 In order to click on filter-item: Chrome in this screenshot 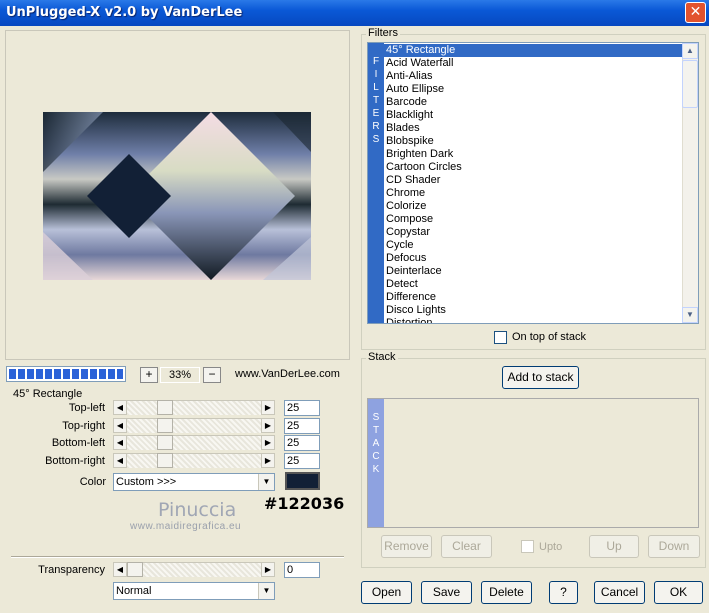, I will do `click(533, 193)`.